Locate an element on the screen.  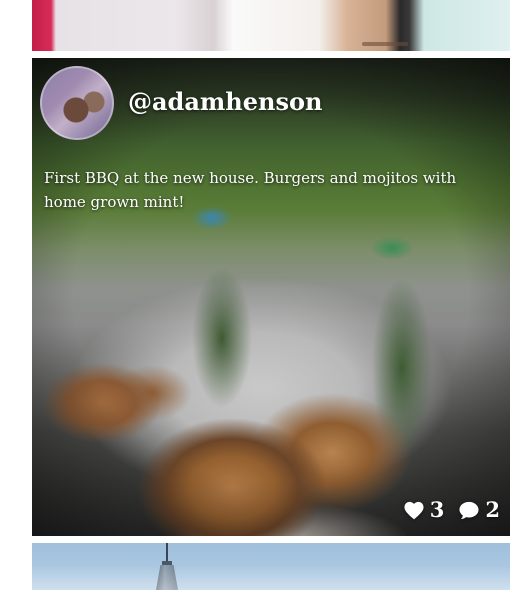
username: @adamhenson is located at coordinates (225, 102).